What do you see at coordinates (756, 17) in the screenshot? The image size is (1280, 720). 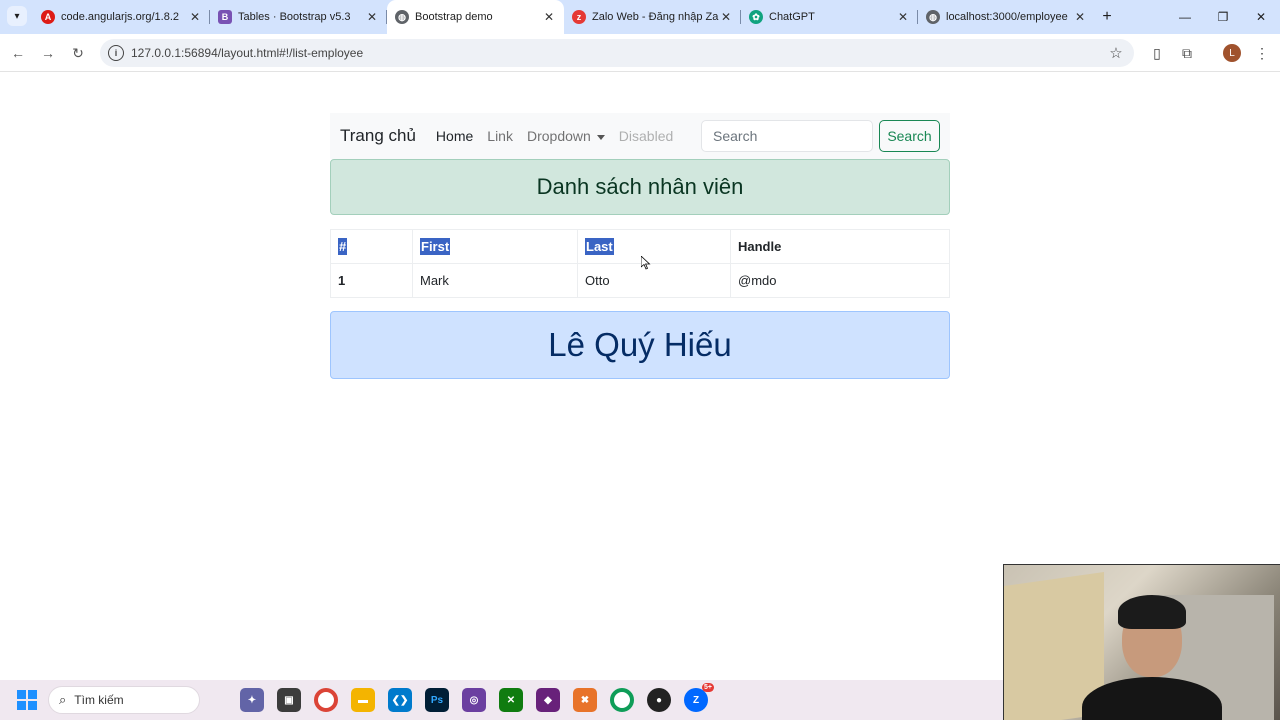 I see `chatgpt-icon: ✿` at bounding box center [756, 17].